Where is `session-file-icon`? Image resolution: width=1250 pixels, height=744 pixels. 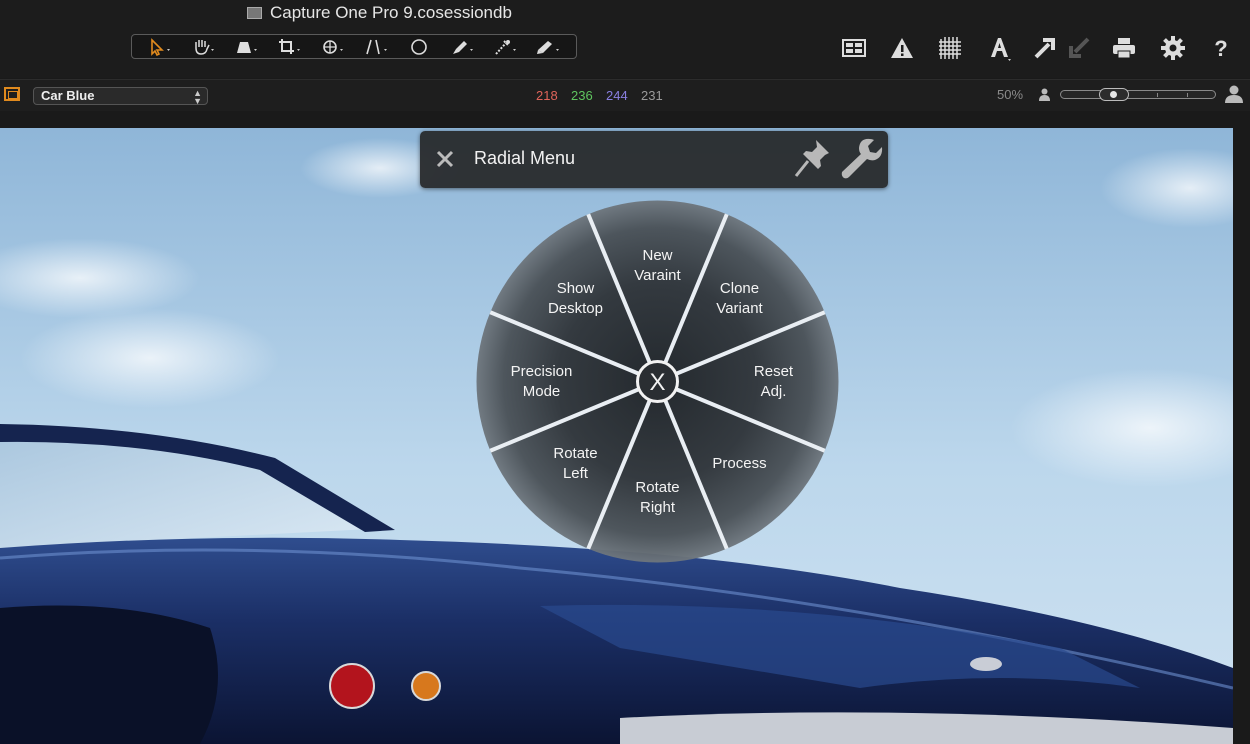 session-file-icon is located at coordinates (254, 13).